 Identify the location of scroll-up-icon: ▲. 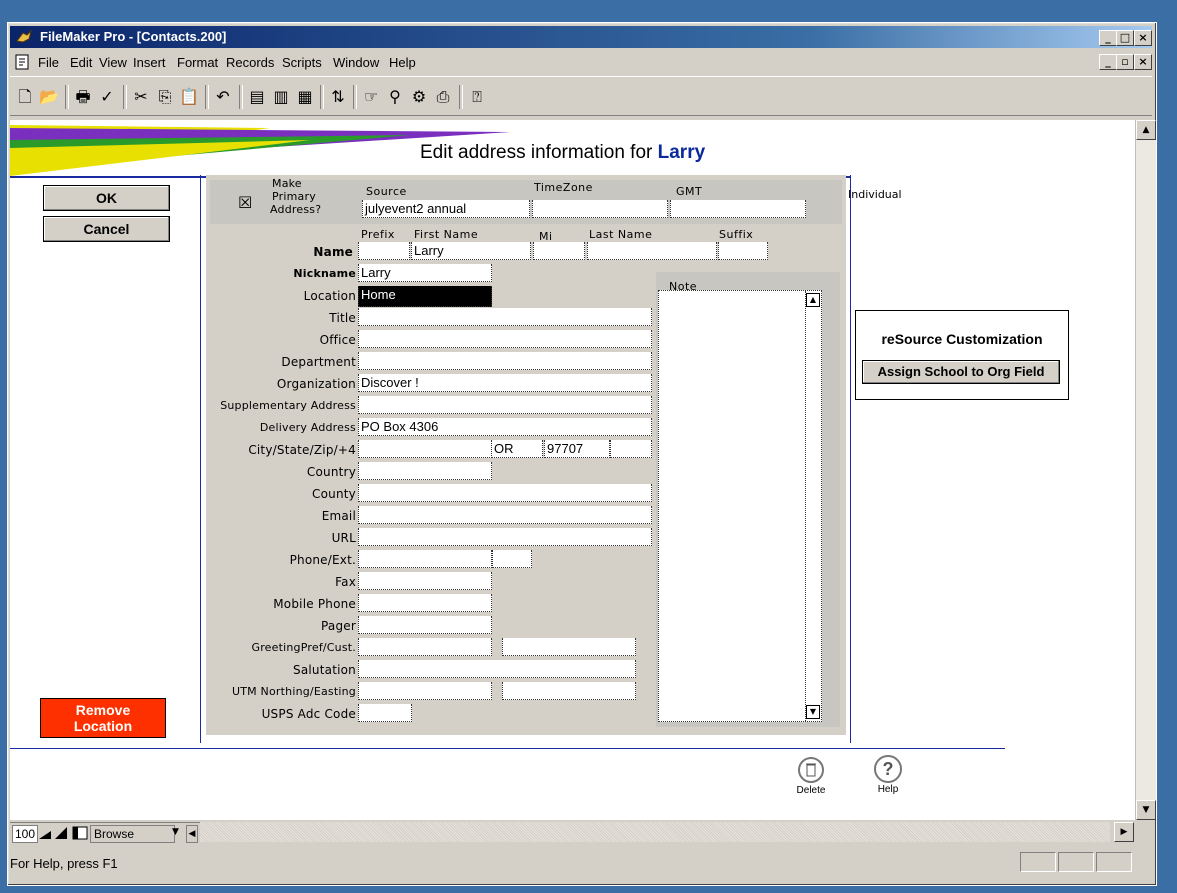
(1146, 130).